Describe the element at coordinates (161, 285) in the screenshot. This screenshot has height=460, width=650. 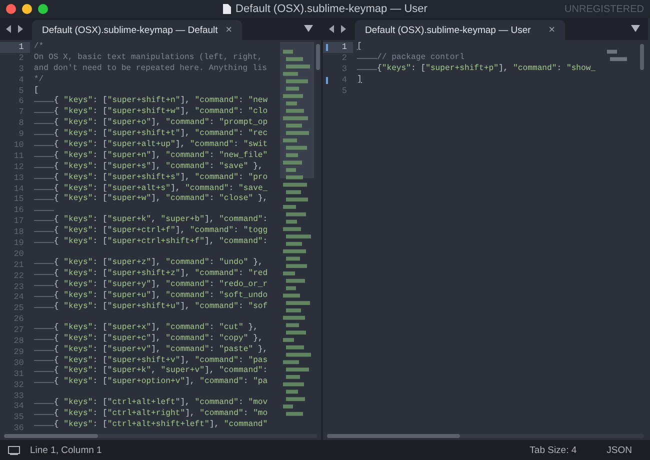
I see `code-line: { "keys": ["super+y"], "command": "redo_or_r` at that location.